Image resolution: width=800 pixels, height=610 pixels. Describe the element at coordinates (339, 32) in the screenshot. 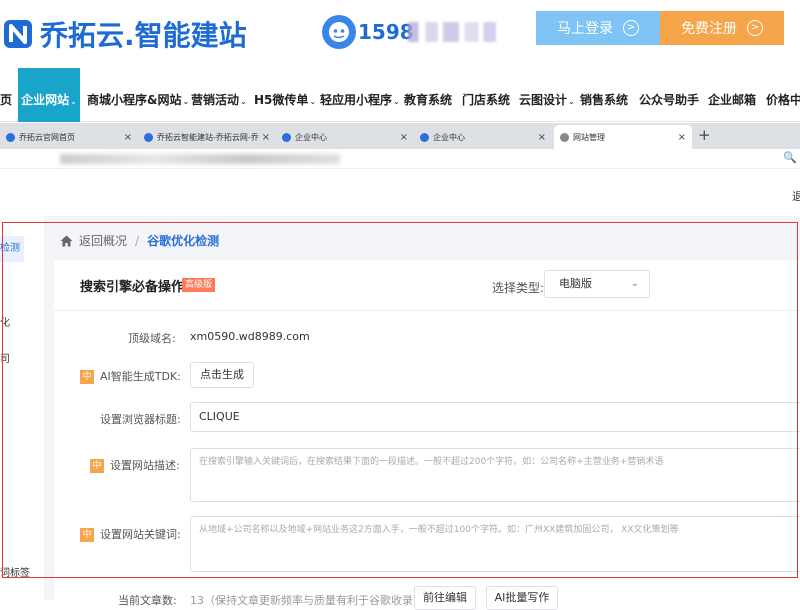

I see `customer-service-icon` at that location.